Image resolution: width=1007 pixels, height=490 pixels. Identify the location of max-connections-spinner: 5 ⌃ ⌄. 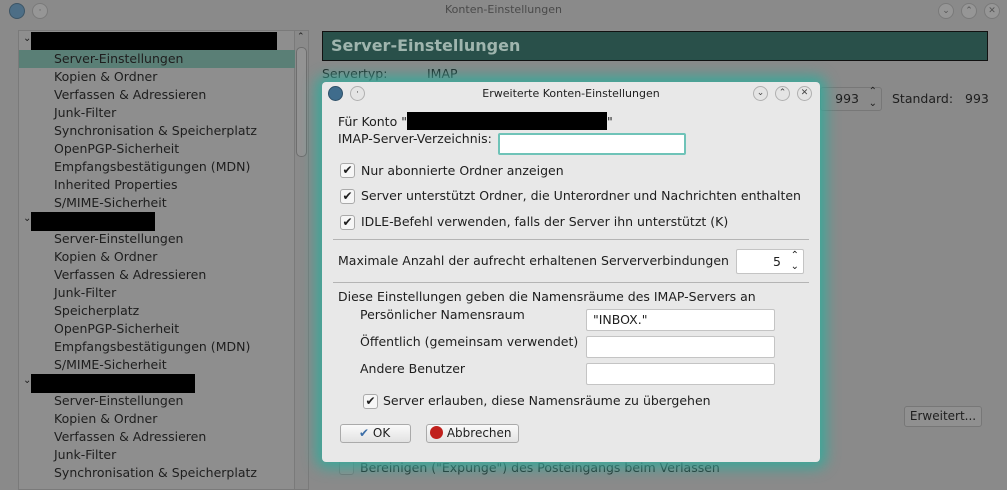
(770, 261).